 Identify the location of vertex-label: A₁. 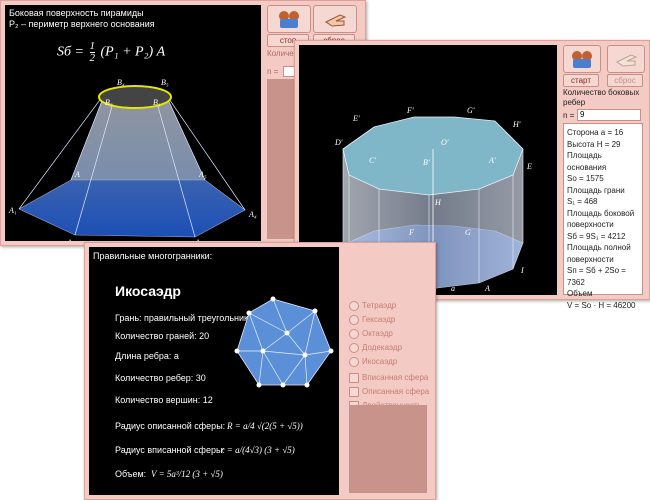
(12, 210).